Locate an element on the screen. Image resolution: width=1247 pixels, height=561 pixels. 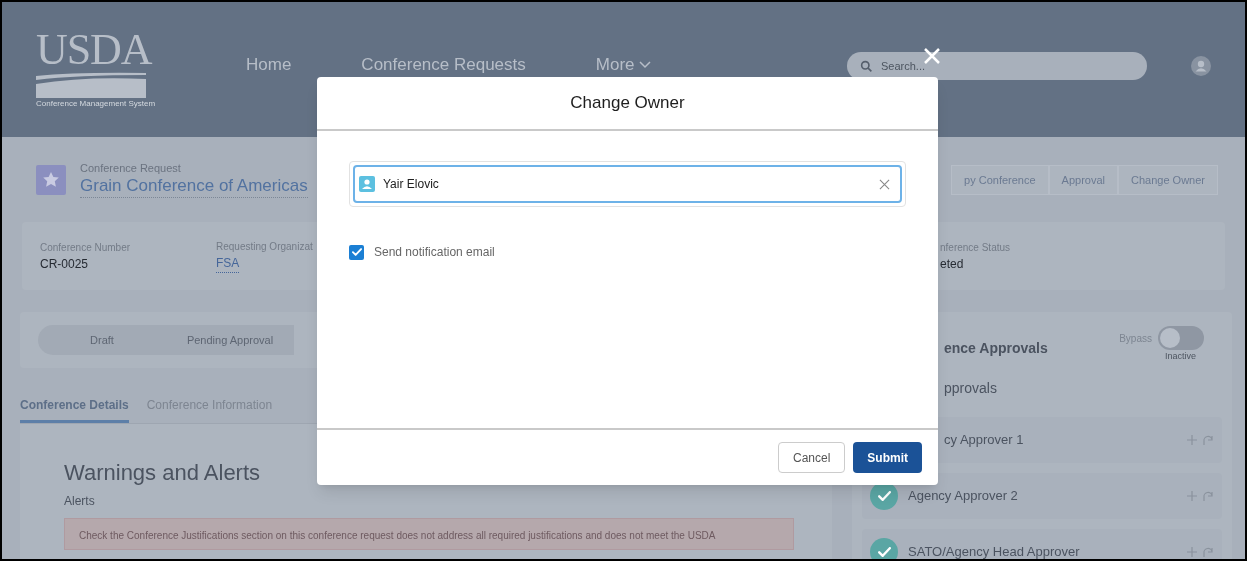
approver-name: SATO/Agency Head Approver is located at coordinates (994, 550).